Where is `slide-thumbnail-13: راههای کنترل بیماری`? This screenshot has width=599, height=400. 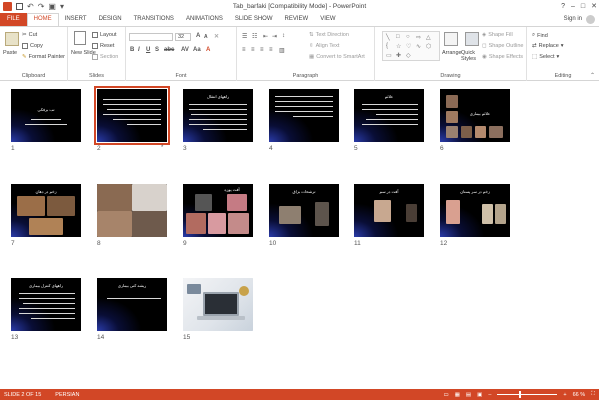
slide-thumbnail-13: راههای کنترل بیماری is located at coordinates (46, 304).